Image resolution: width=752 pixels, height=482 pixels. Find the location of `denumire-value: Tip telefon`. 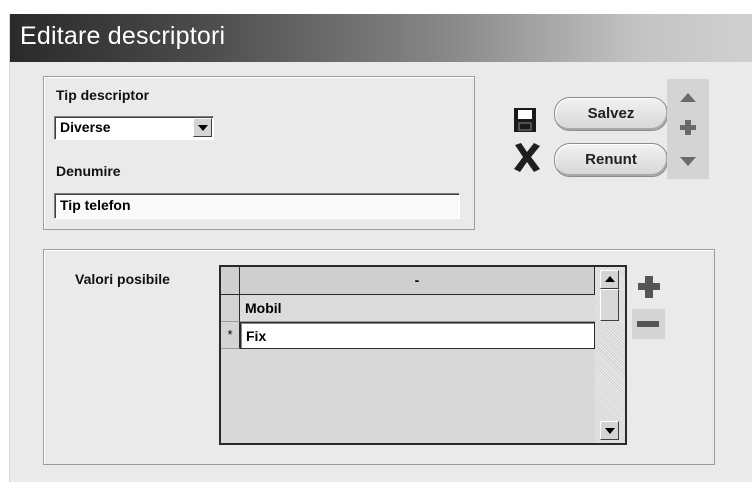

denumire-value: Tip telefon is located at coordinates (95, 205).